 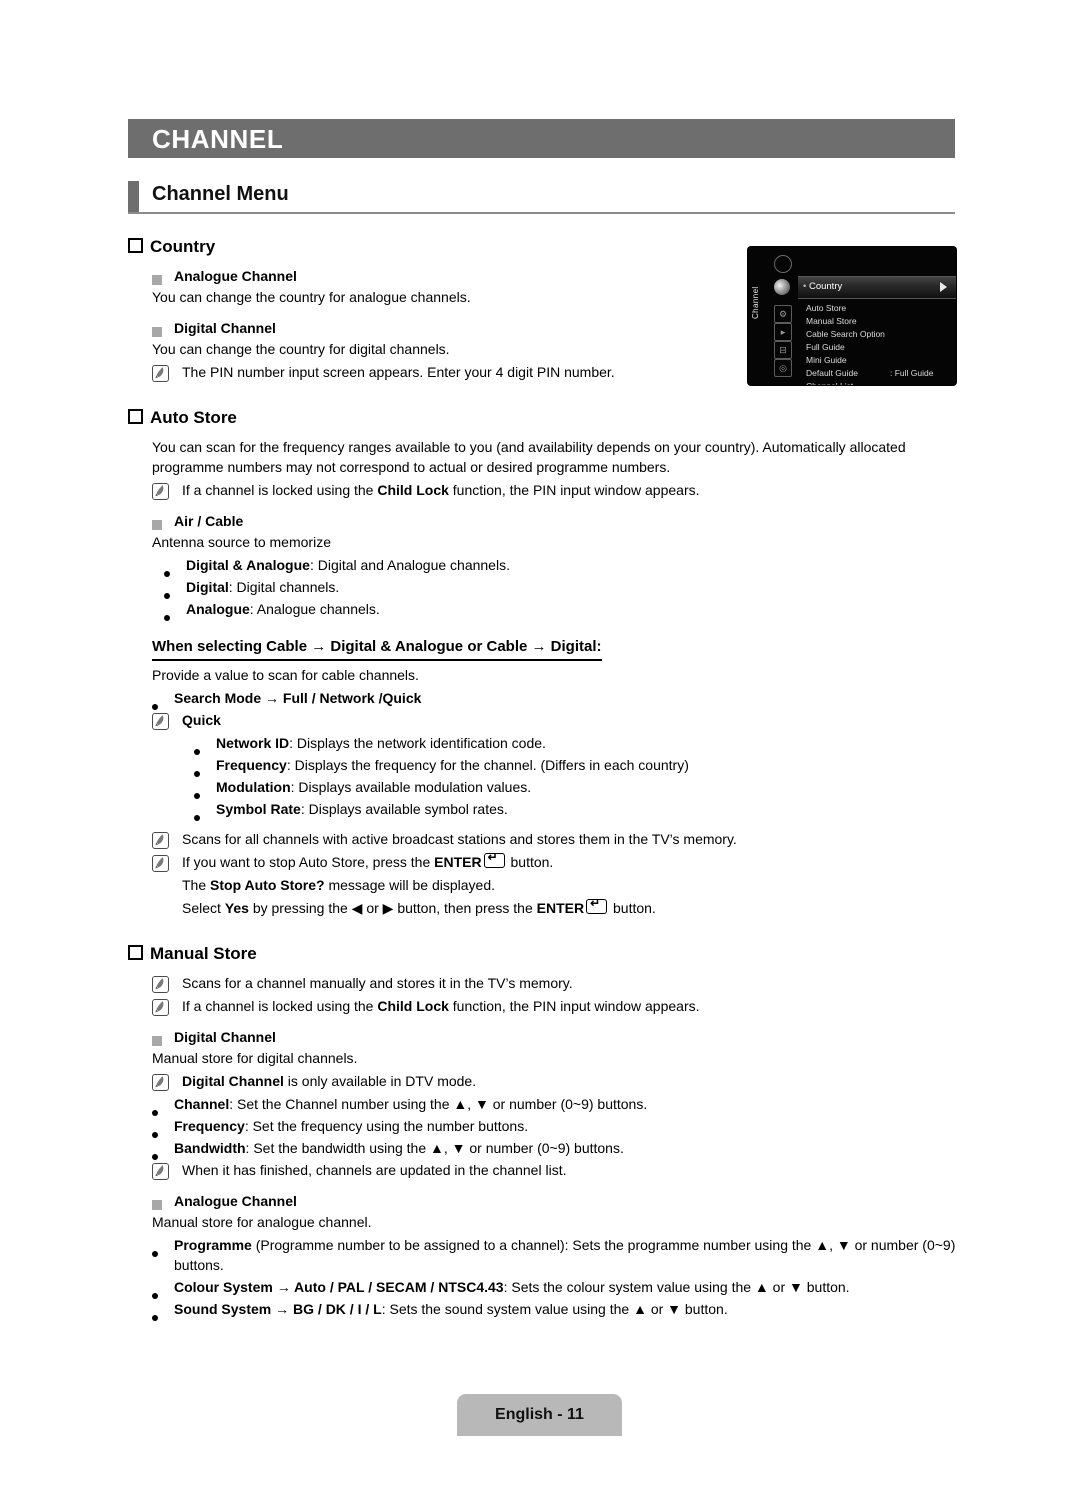 What do you see at coordinates (201, 720) in the screenshot?
I see `note-quick-label: Quick` at bounding box center [201, 720].